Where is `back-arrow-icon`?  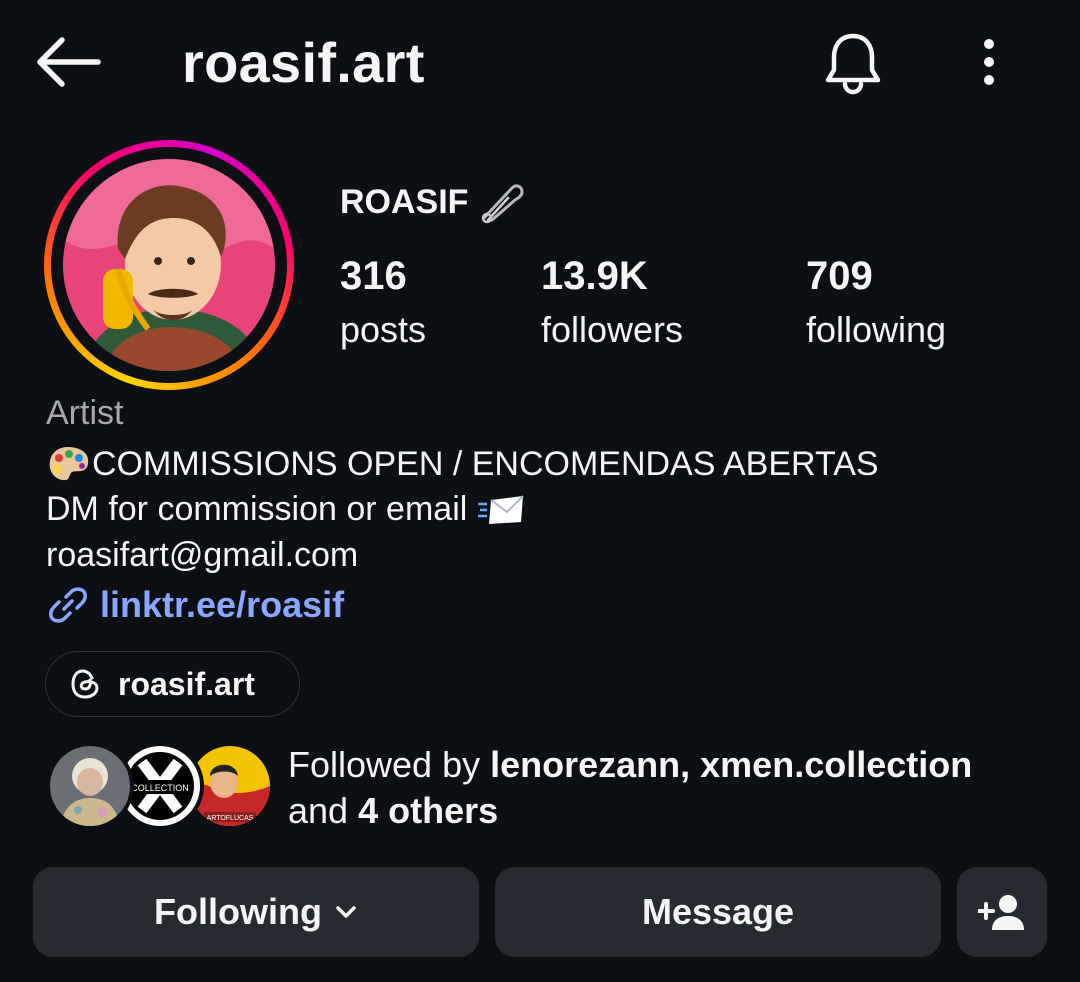
back-arrow-icon is located at coordinates (69, 62).